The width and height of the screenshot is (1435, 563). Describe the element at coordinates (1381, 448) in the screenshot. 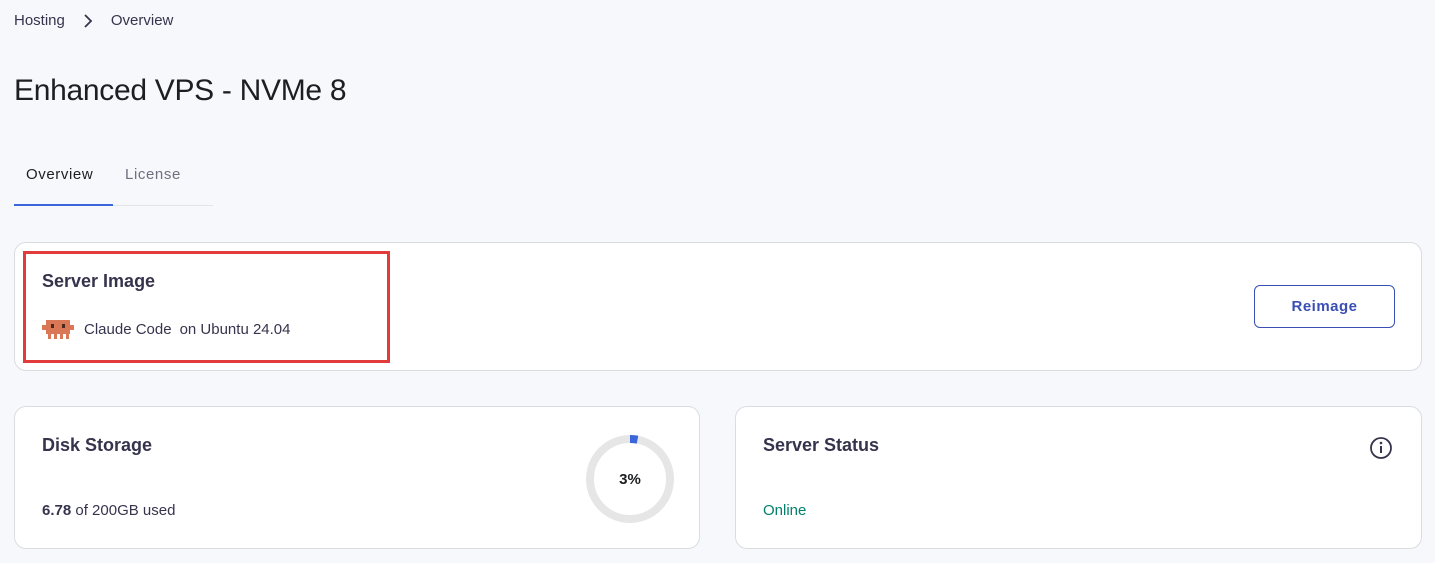

I see `info-icon` at that location.